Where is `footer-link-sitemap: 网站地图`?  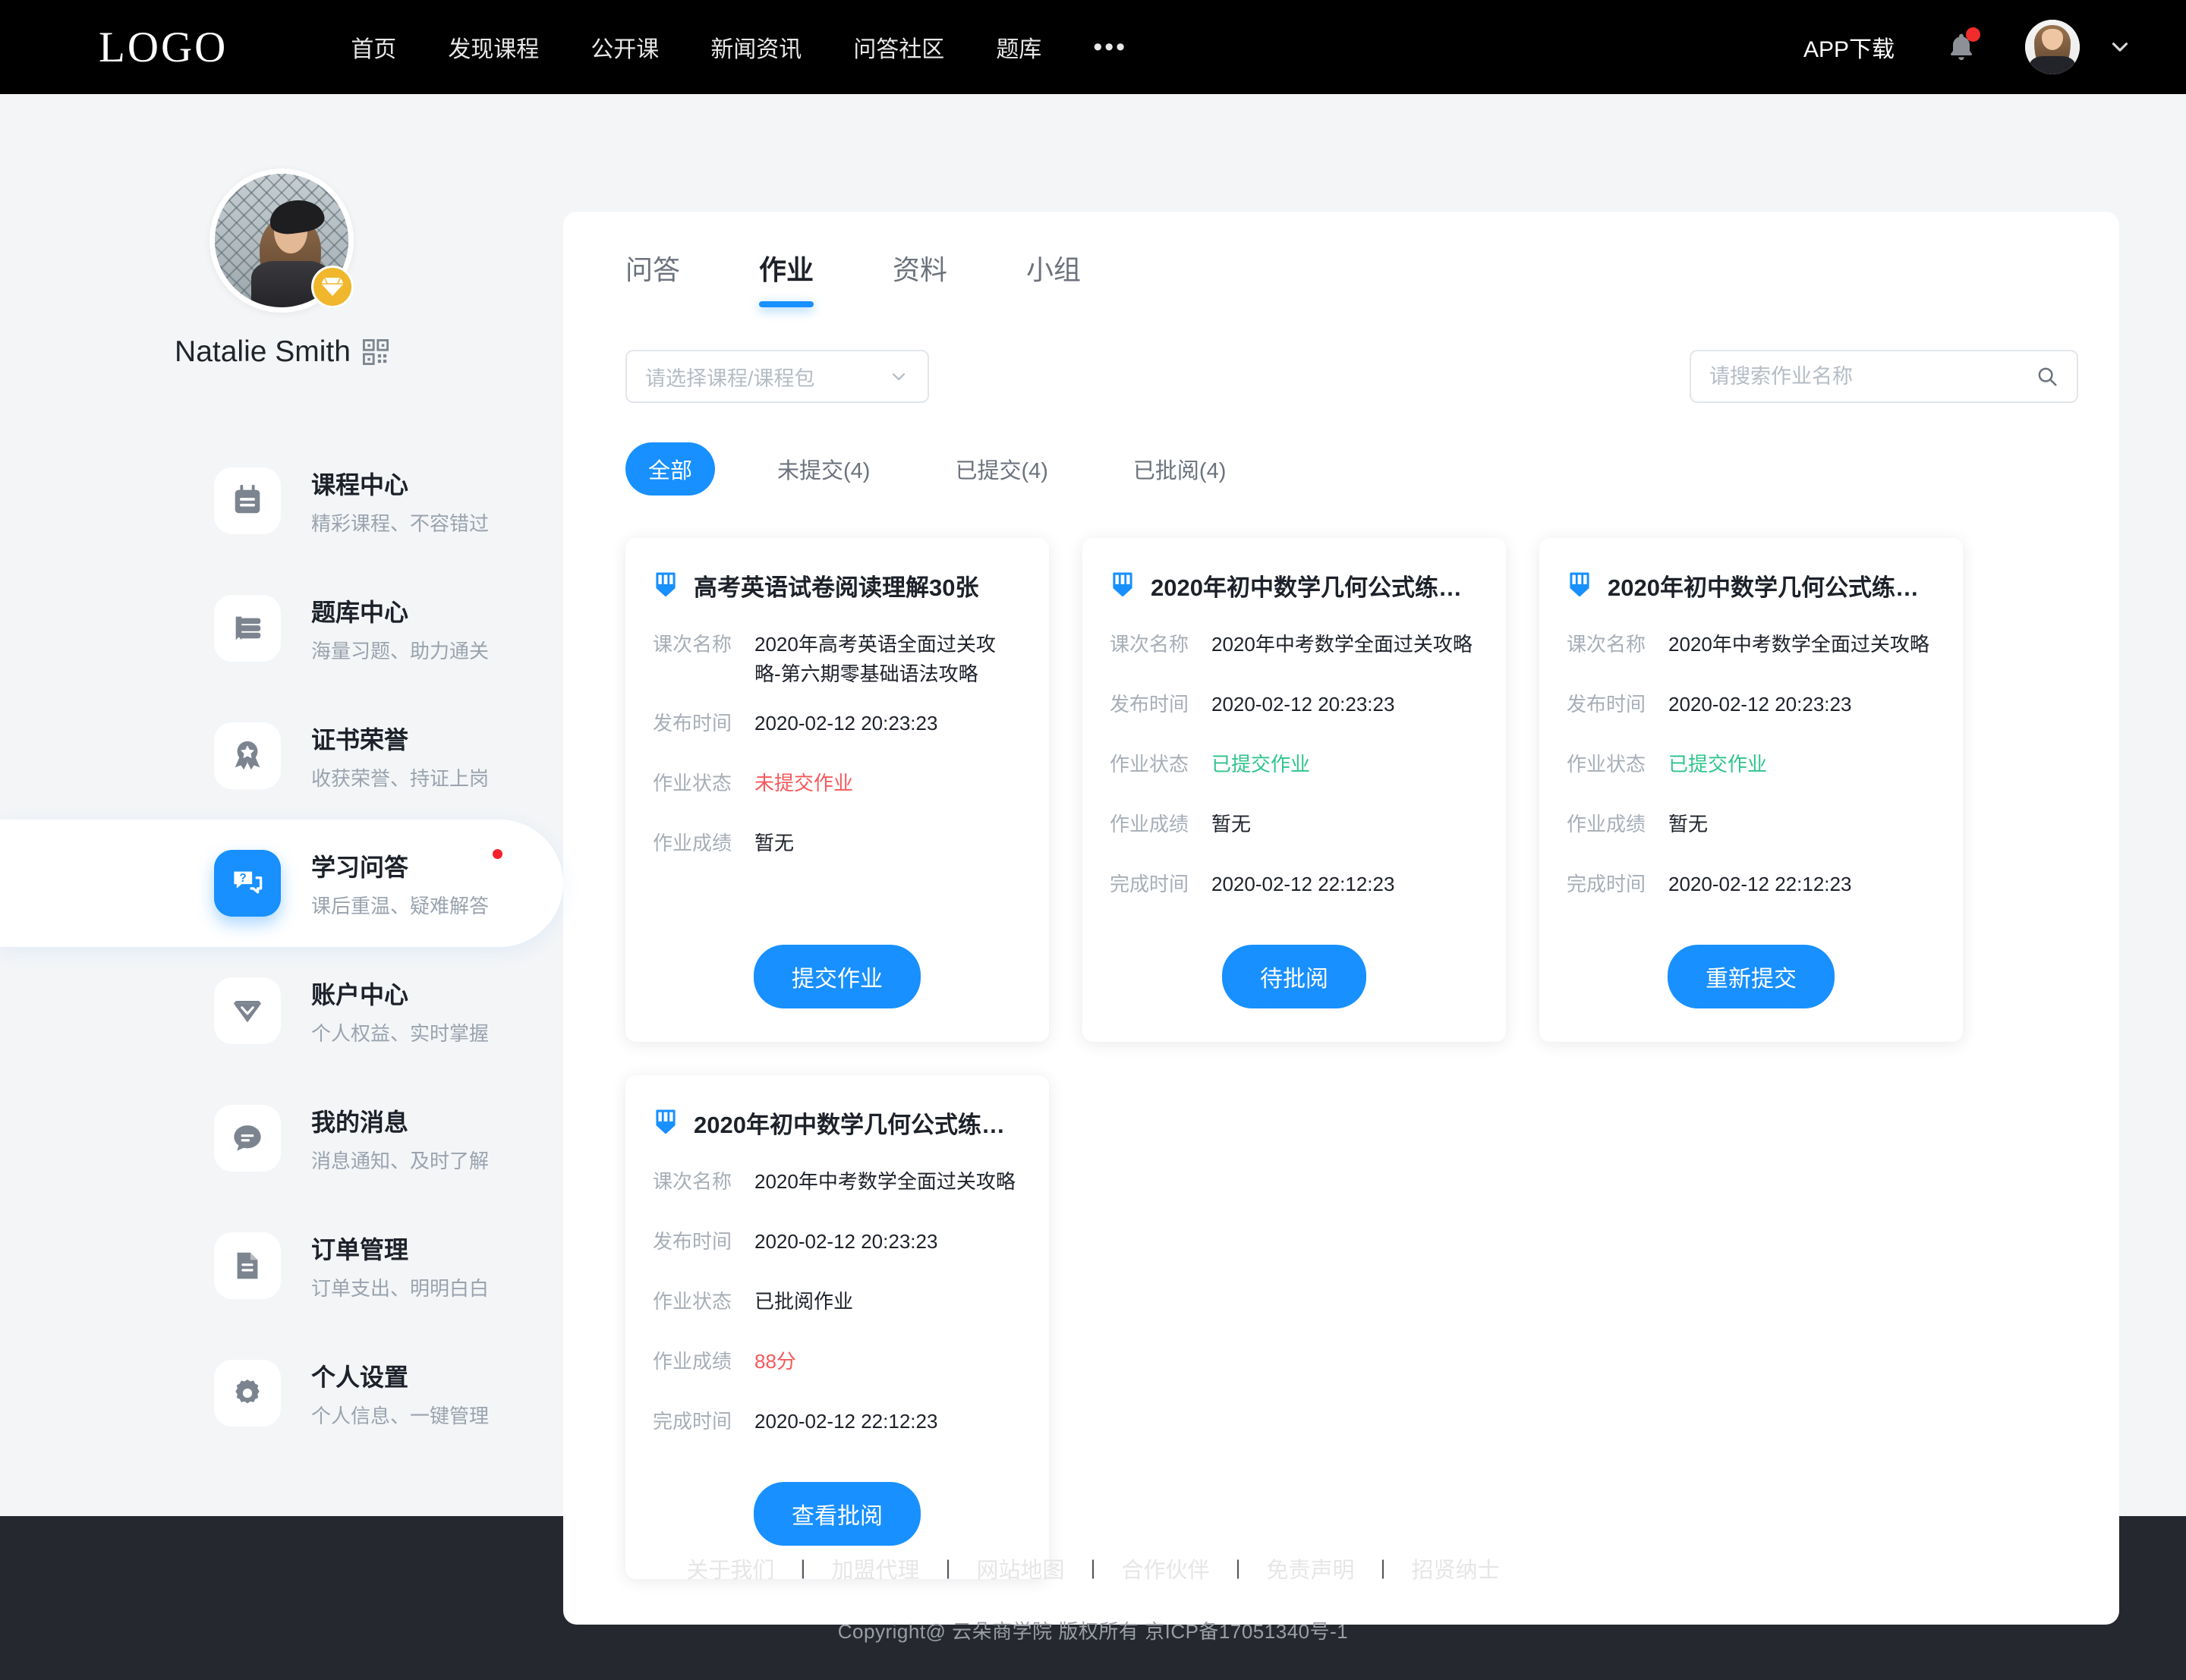
footer-link-sitemap: 网站地图 is located at coordinates (1020, 1568).